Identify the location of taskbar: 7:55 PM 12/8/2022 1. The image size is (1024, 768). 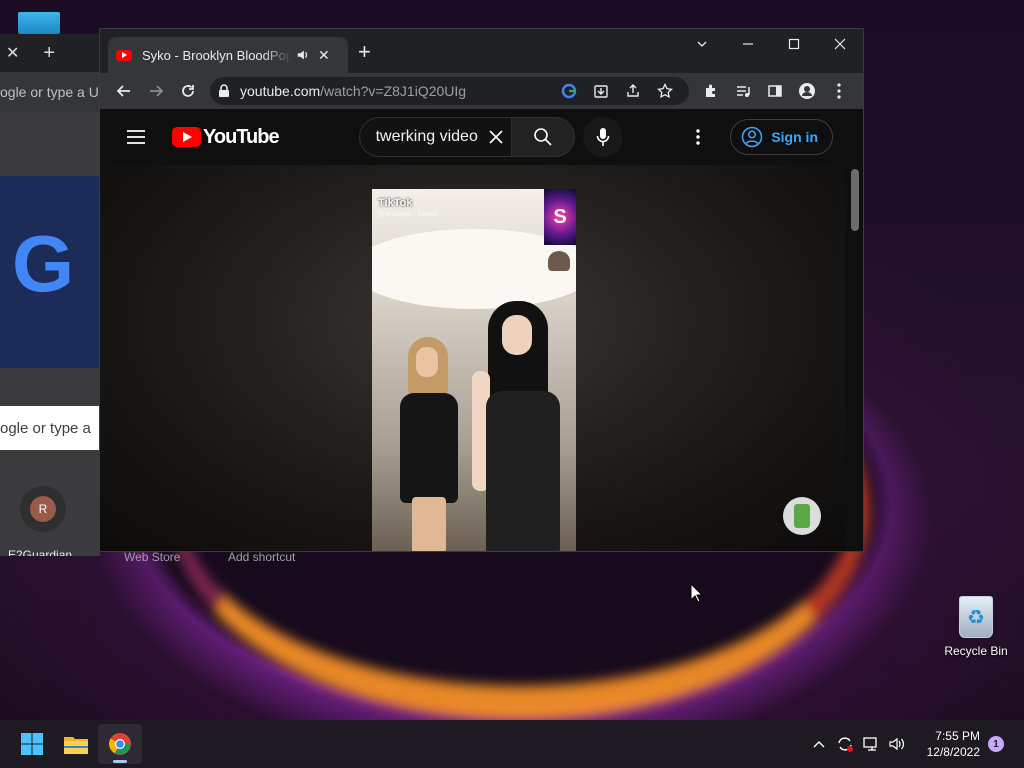
(512, 744).